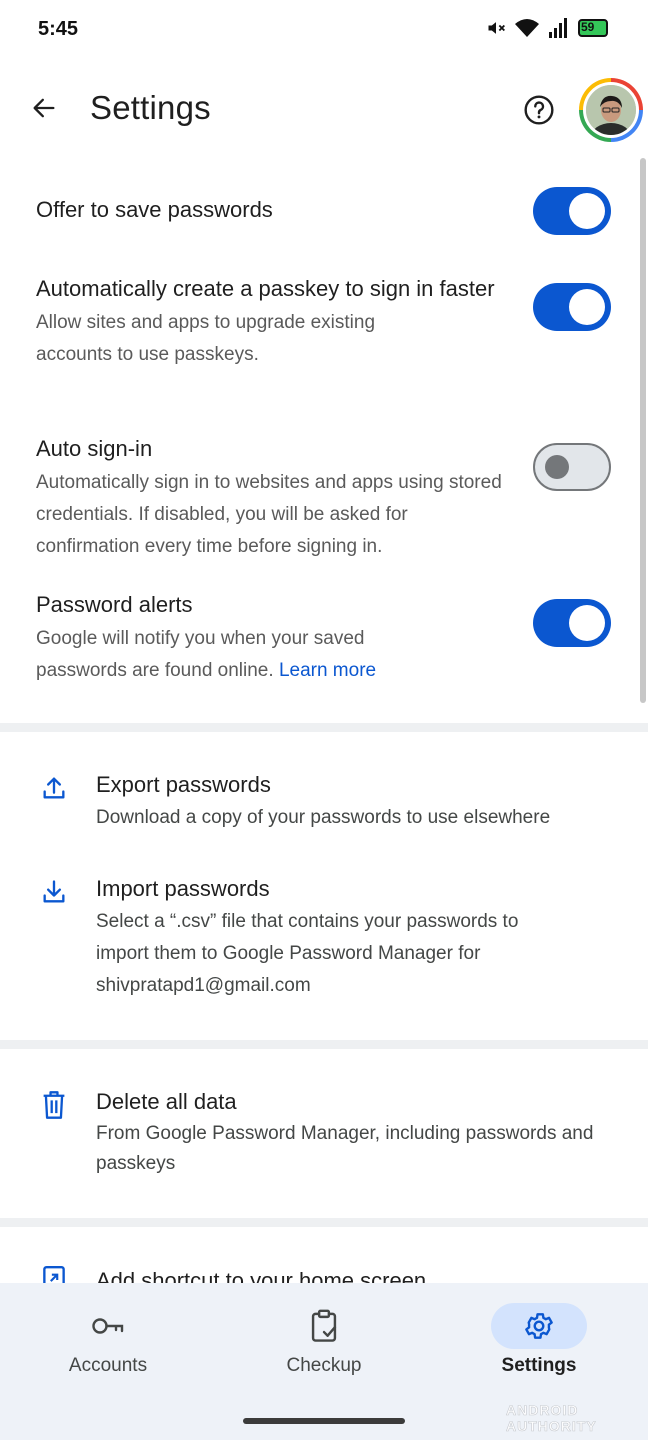  Describe the element at coordinates (547, 28) in the screenshot. I see `status-icons: 59` at that location.